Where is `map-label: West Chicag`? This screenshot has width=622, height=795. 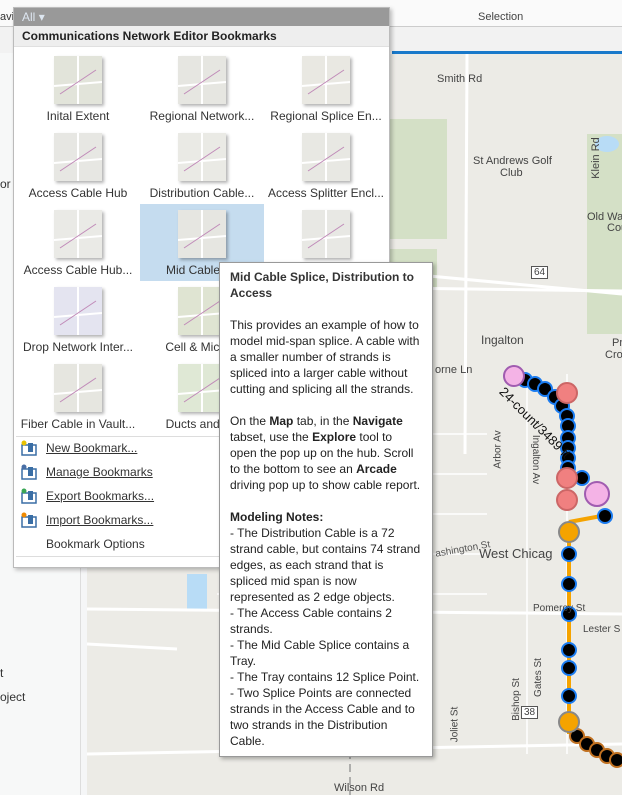 map-label: West Chicag is located at coordinates (516, 553).